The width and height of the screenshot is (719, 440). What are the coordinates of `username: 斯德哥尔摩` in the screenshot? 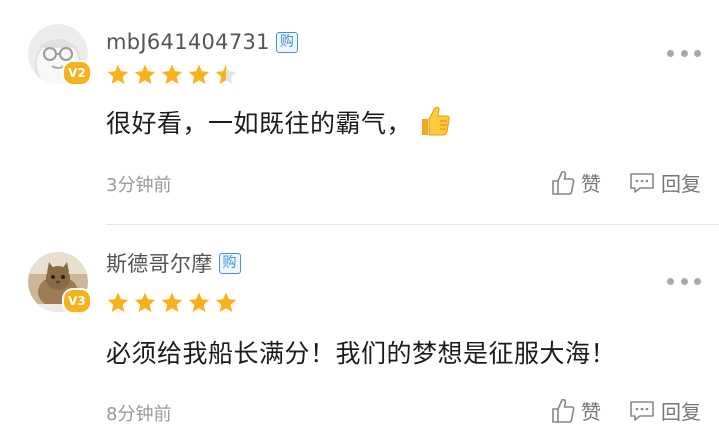 It's located at (159, 263).